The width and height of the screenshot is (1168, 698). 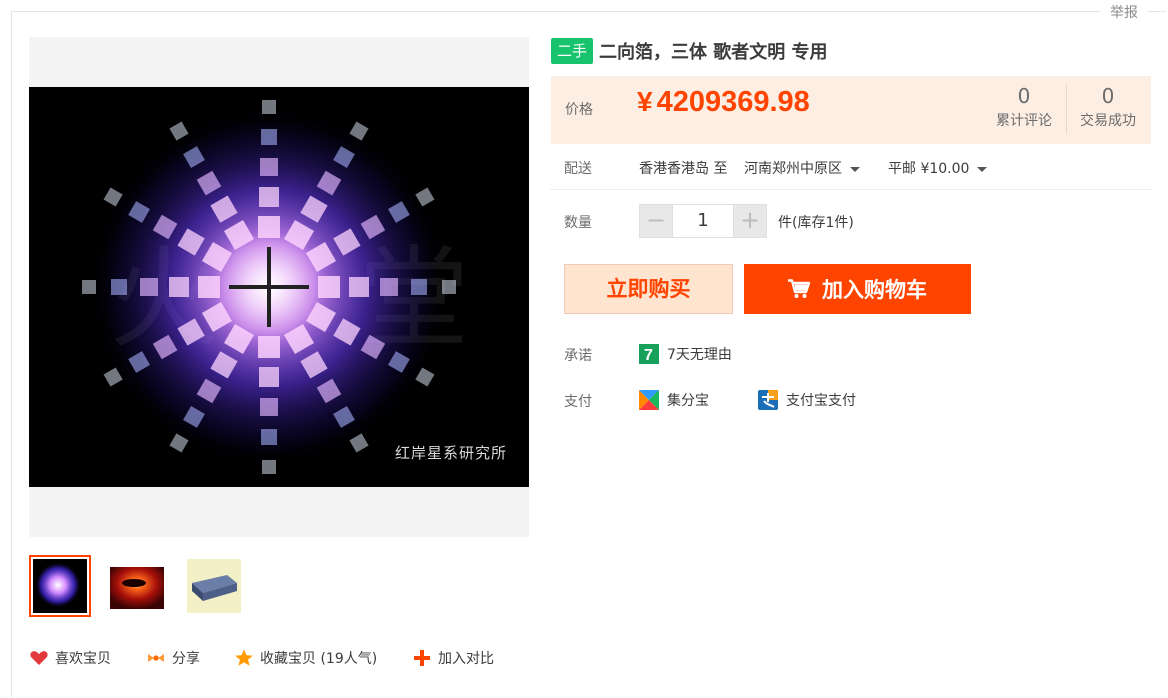 I want to click on shipping-fee-select: 平邮 ¥10.00, so click(x=938, y=168).